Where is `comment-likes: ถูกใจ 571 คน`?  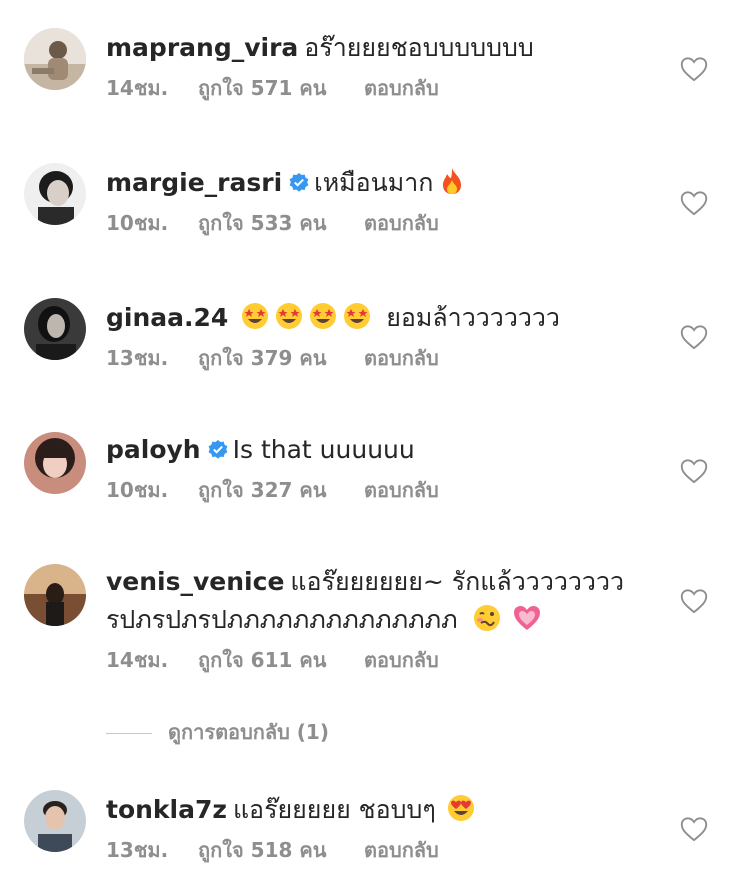
comment-likes: ถูกใจ 571 คน is located at coordinates (281, 88).